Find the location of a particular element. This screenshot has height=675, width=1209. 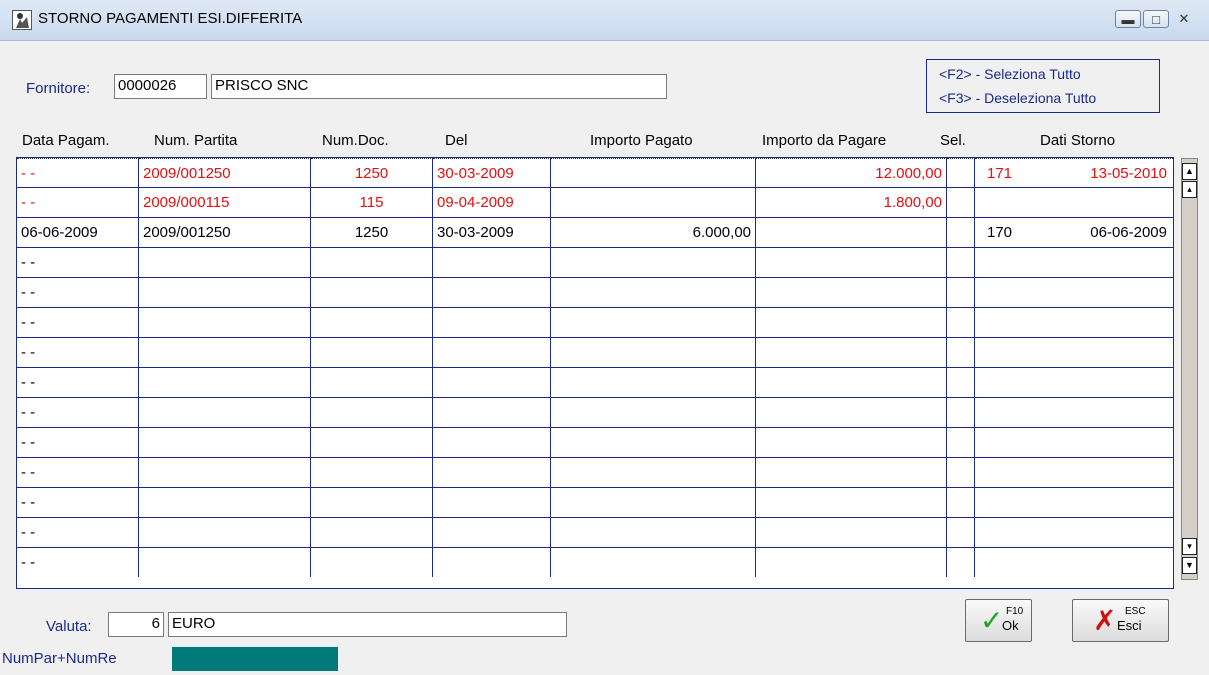

numpar-field is located at coordinates (255, 659).